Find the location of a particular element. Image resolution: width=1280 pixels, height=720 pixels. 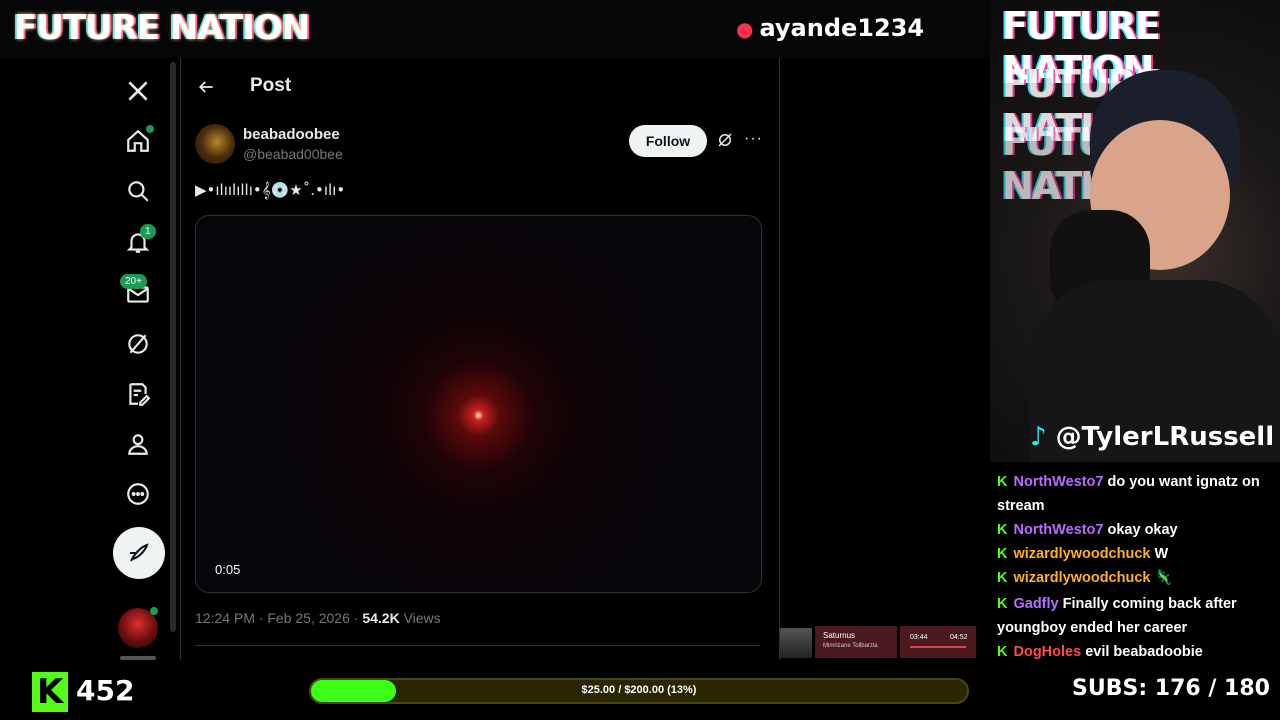

music-progress is located at coordinates (938, 647).